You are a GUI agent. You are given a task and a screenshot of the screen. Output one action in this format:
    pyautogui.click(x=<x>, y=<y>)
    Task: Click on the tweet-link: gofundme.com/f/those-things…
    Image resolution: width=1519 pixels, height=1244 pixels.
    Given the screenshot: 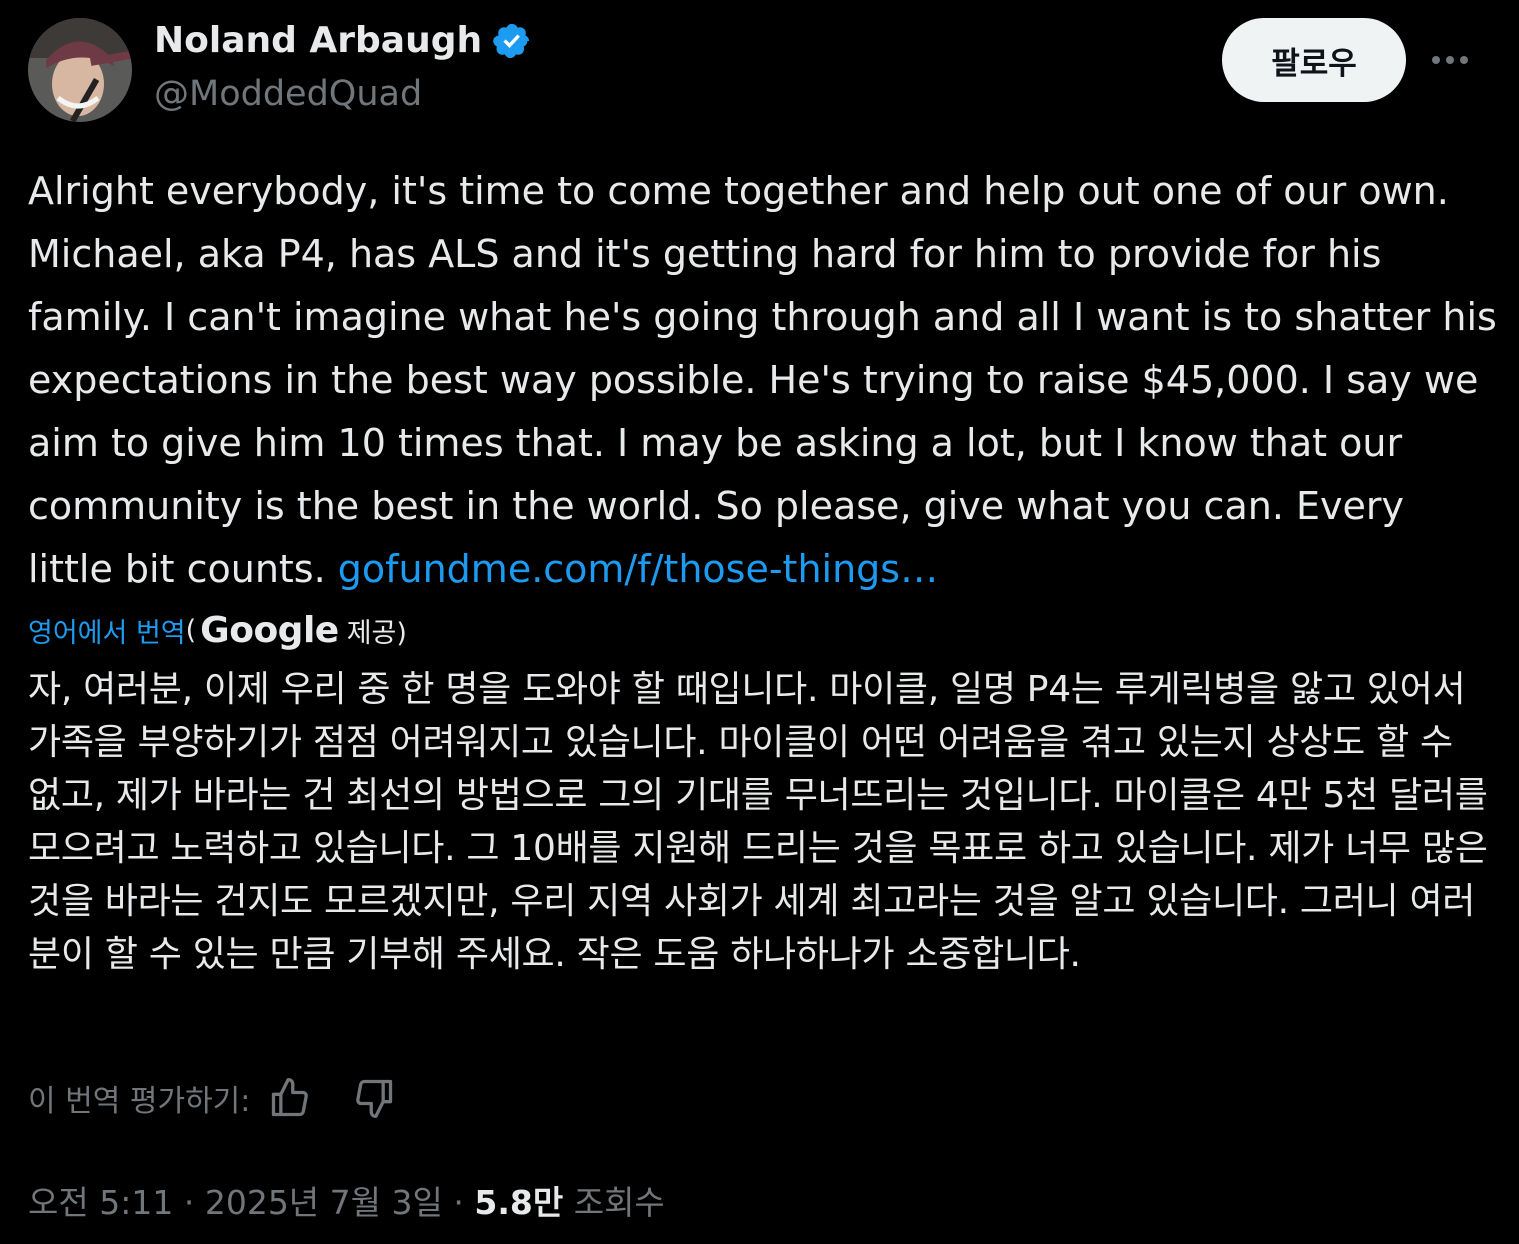 What is the action you would take?
    pyautogui.click(x=638, y=569)
    